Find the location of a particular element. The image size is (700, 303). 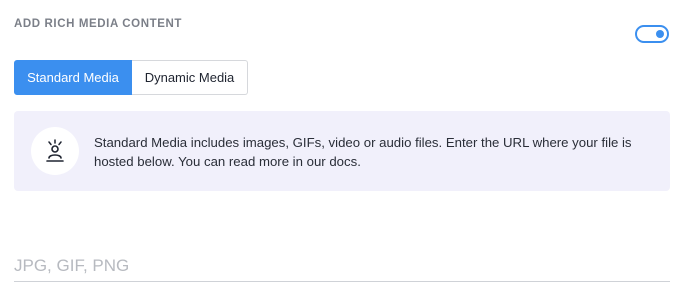

person-spark-icon is located at coordinates (55, 150).